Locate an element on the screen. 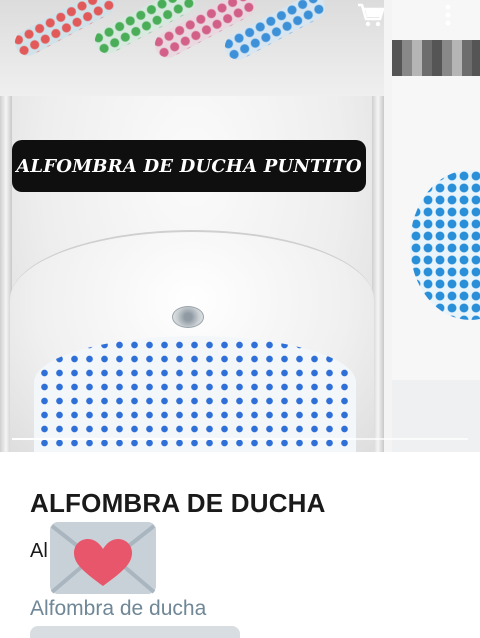 The height and width of the screenshot is (638, 480). product-link-label: Alfombra de ducha is located at coordinates (118, 609).